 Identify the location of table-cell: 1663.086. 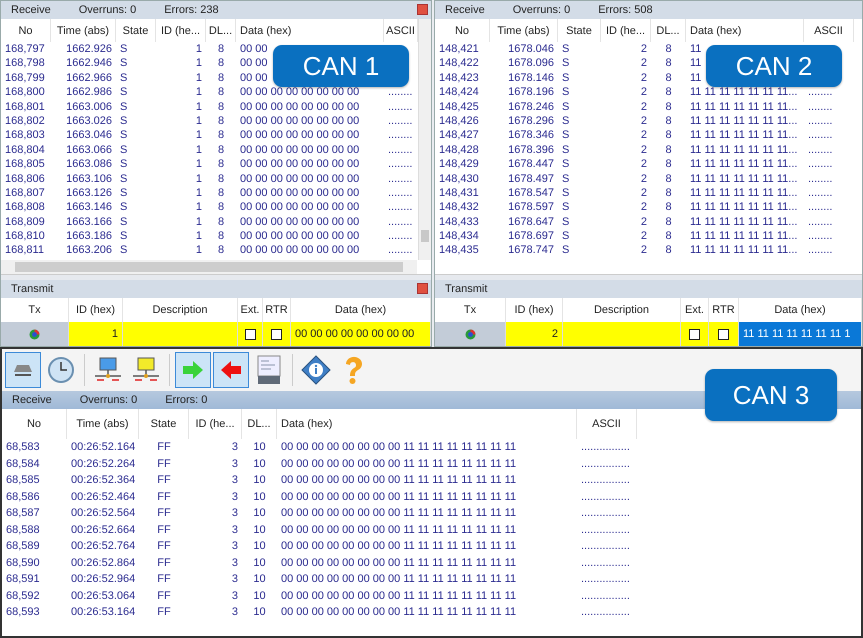
(89, 164).